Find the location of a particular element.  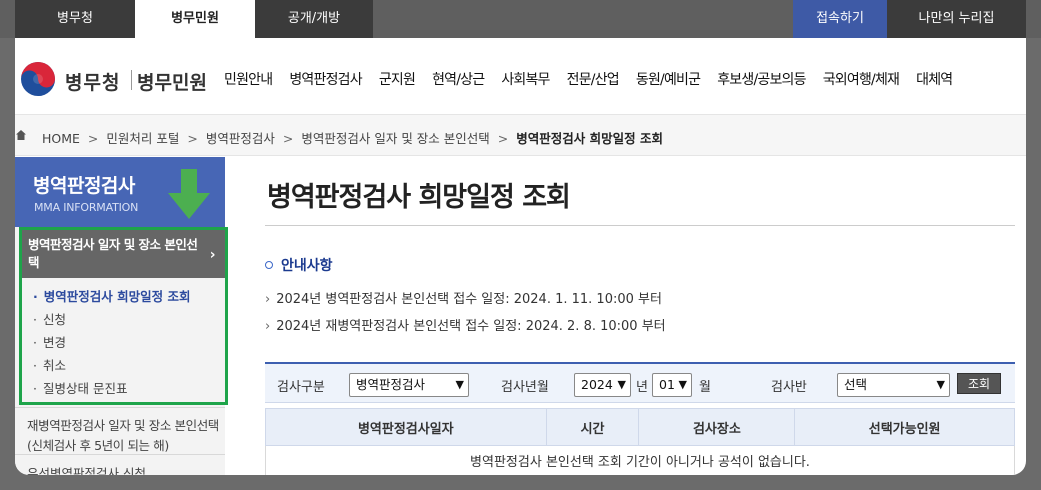

gnb-item: 동원/예비군 is located at coordinates (668, 79).